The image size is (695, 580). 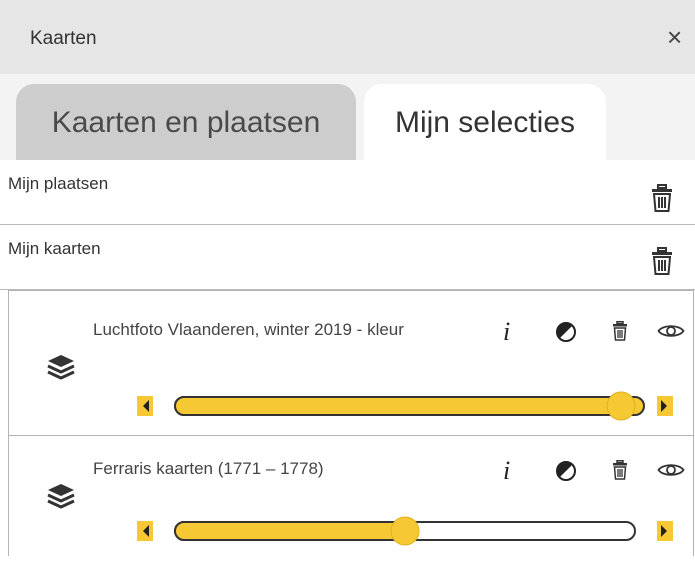 I want to click on section-my-maps: Mijn kaarten, so click(x=347, y=257).